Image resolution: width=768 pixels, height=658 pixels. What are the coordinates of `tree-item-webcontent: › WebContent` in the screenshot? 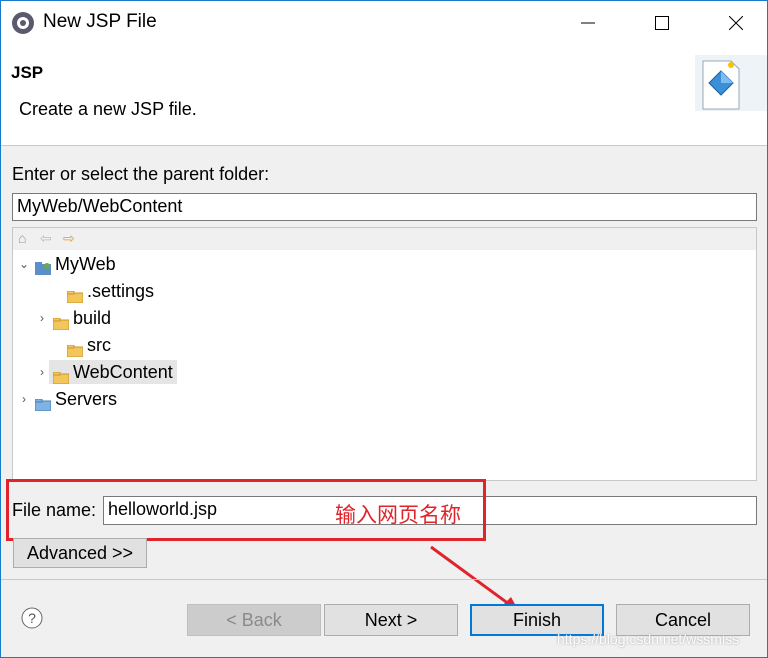 It's located at (106, 372).